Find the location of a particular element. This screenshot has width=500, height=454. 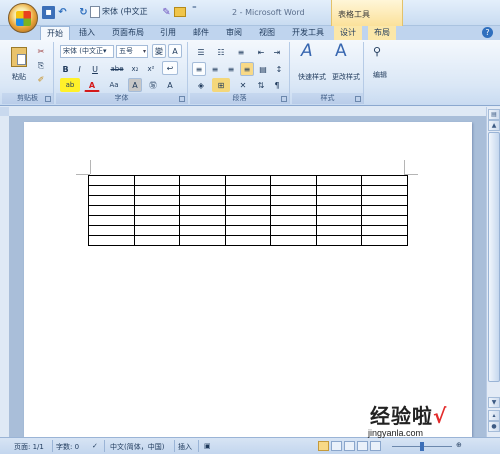

paste-button: 粘贴 is located at coordinates (18, 64).